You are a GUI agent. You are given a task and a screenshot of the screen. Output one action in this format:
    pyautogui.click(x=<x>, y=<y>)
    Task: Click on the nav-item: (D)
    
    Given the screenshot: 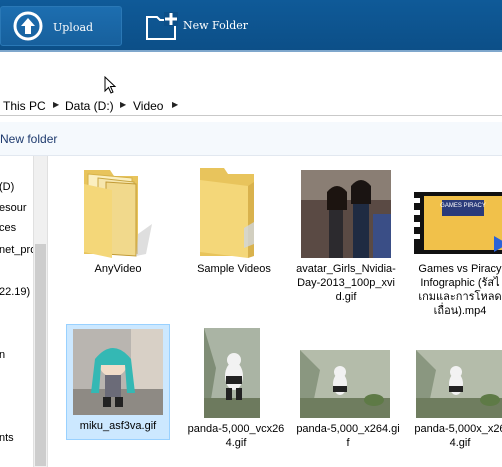 What is the action you would take?
    pyautogui.click(x=7, y=187)
    